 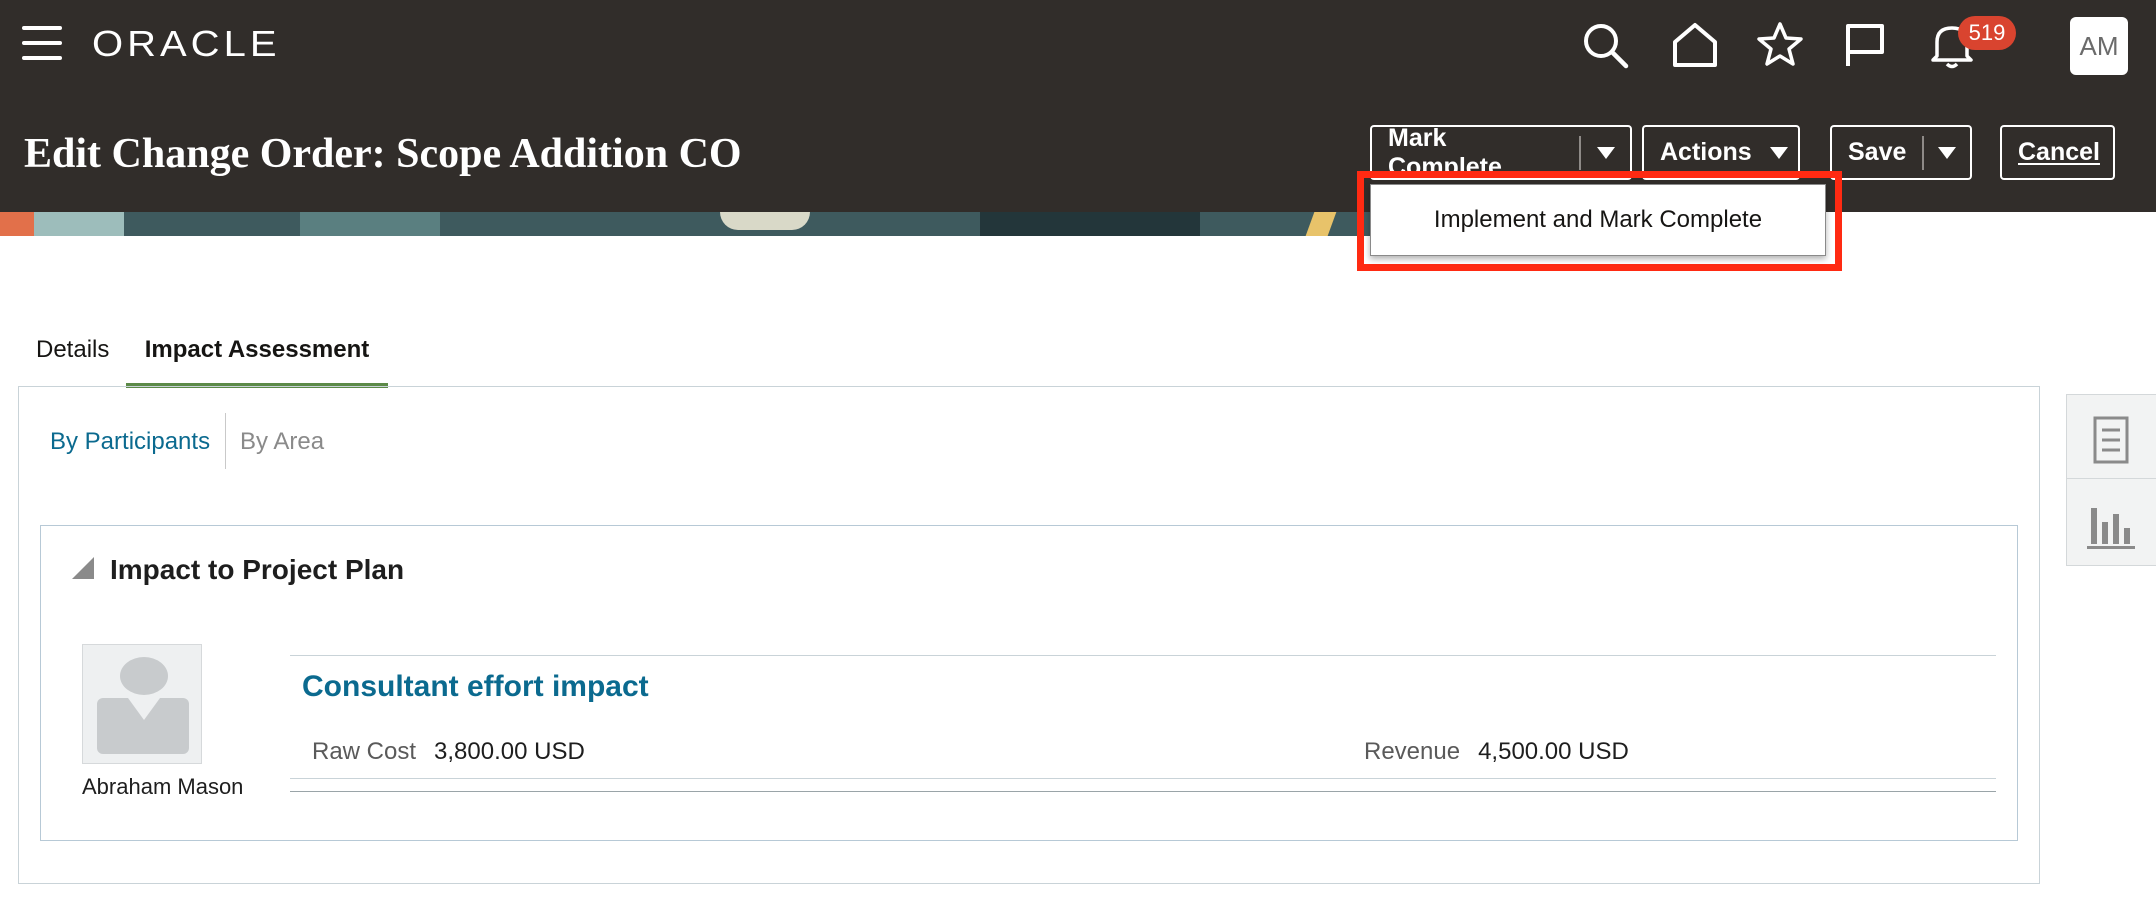 I want to click on save-split-button: Save, so click(x=1901, y=152).